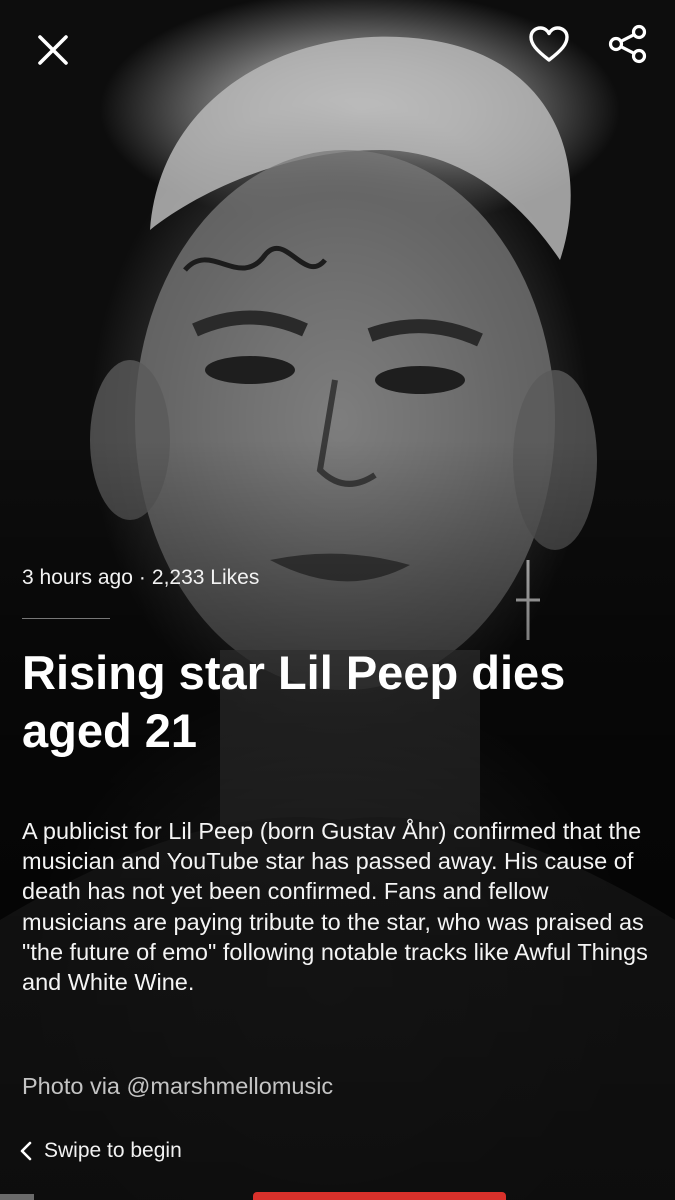 This screenshot has height=1200, width=675. What do you see at coordinates (294, 701) in the screenshot?
I see `headline: Rising star Lil Peep dies aged 21` at bounding box center [294, 701].